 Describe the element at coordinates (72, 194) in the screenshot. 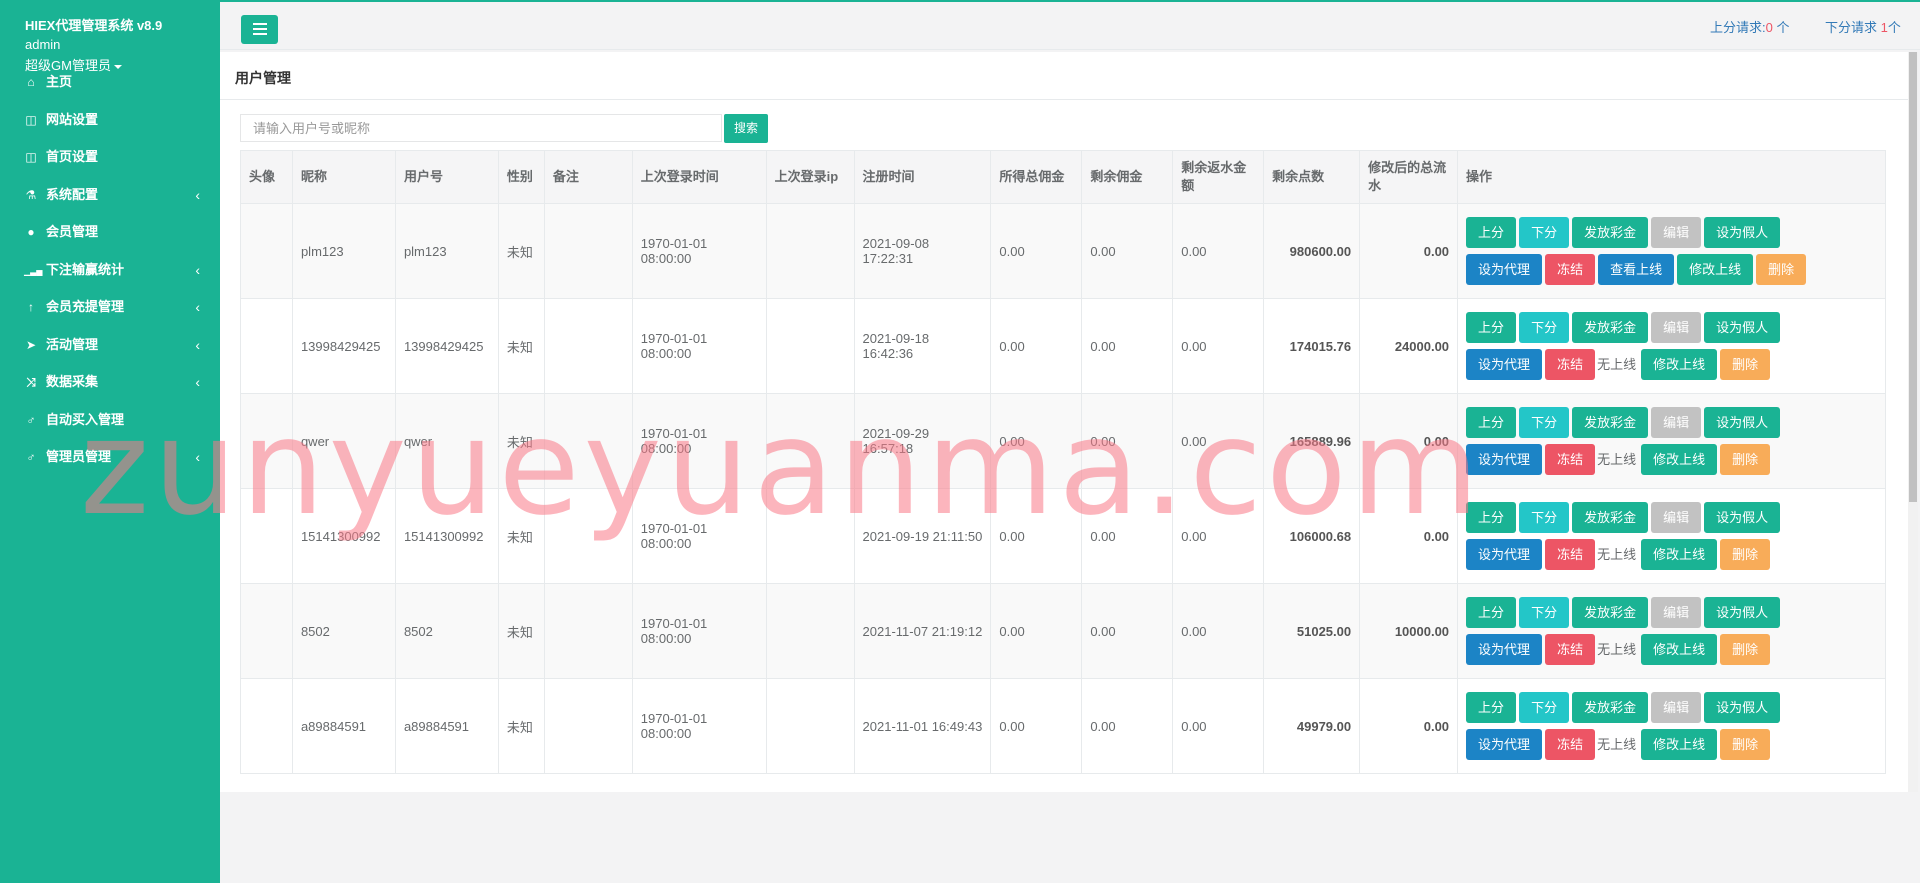

I see `sidebar-item-label: 系统配置` at that location.